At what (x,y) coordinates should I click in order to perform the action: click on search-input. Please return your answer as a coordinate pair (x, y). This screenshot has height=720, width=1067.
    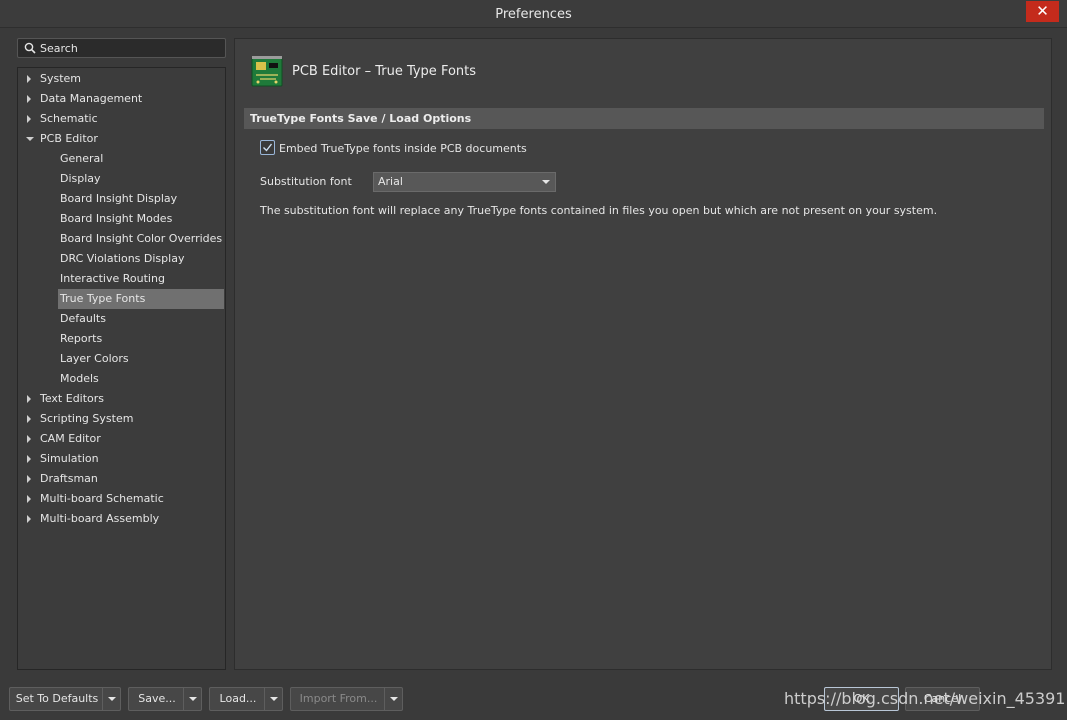
    Looking at the image, I should click on (130, 48).